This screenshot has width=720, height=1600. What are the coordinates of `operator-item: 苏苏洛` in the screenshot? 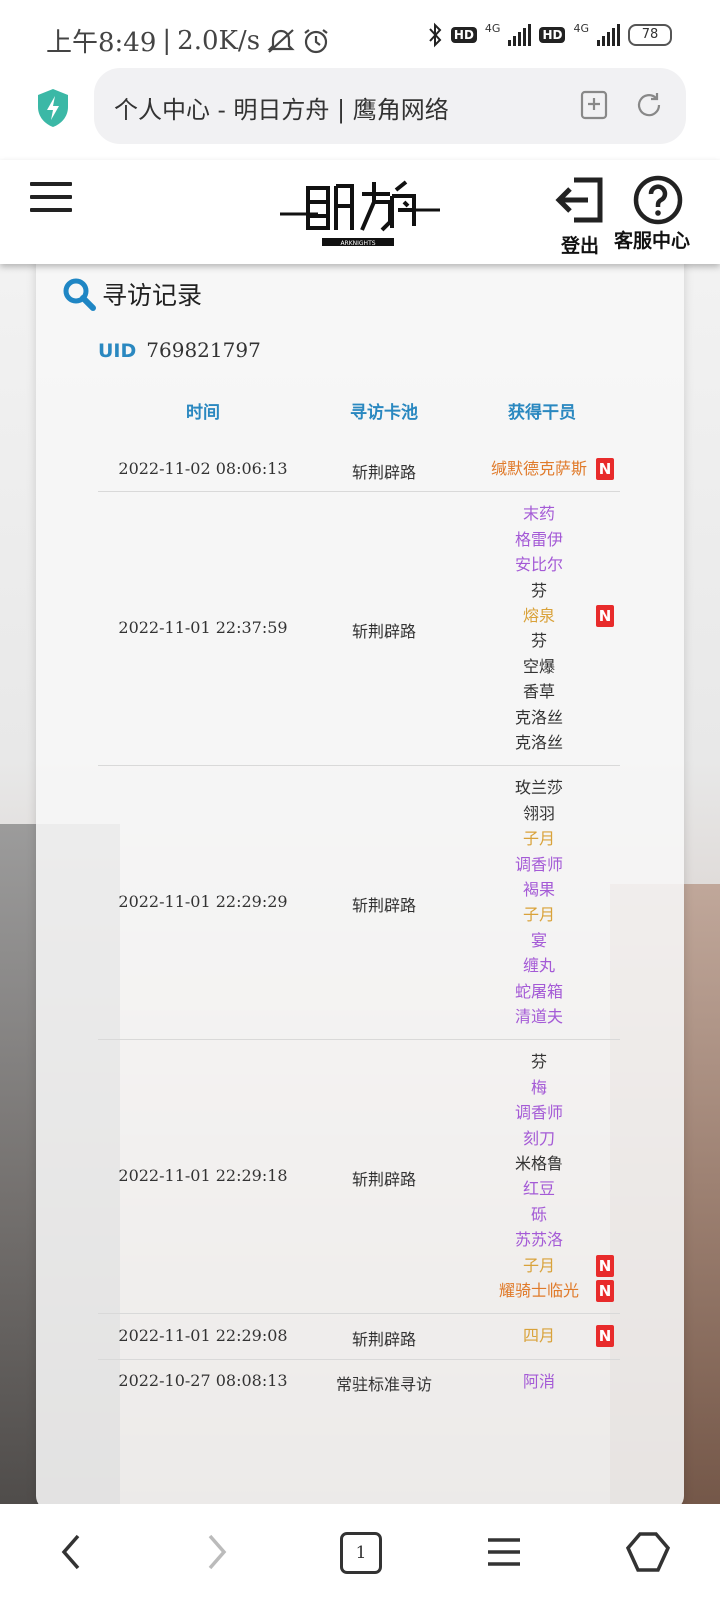 It's located at (539, 1239).